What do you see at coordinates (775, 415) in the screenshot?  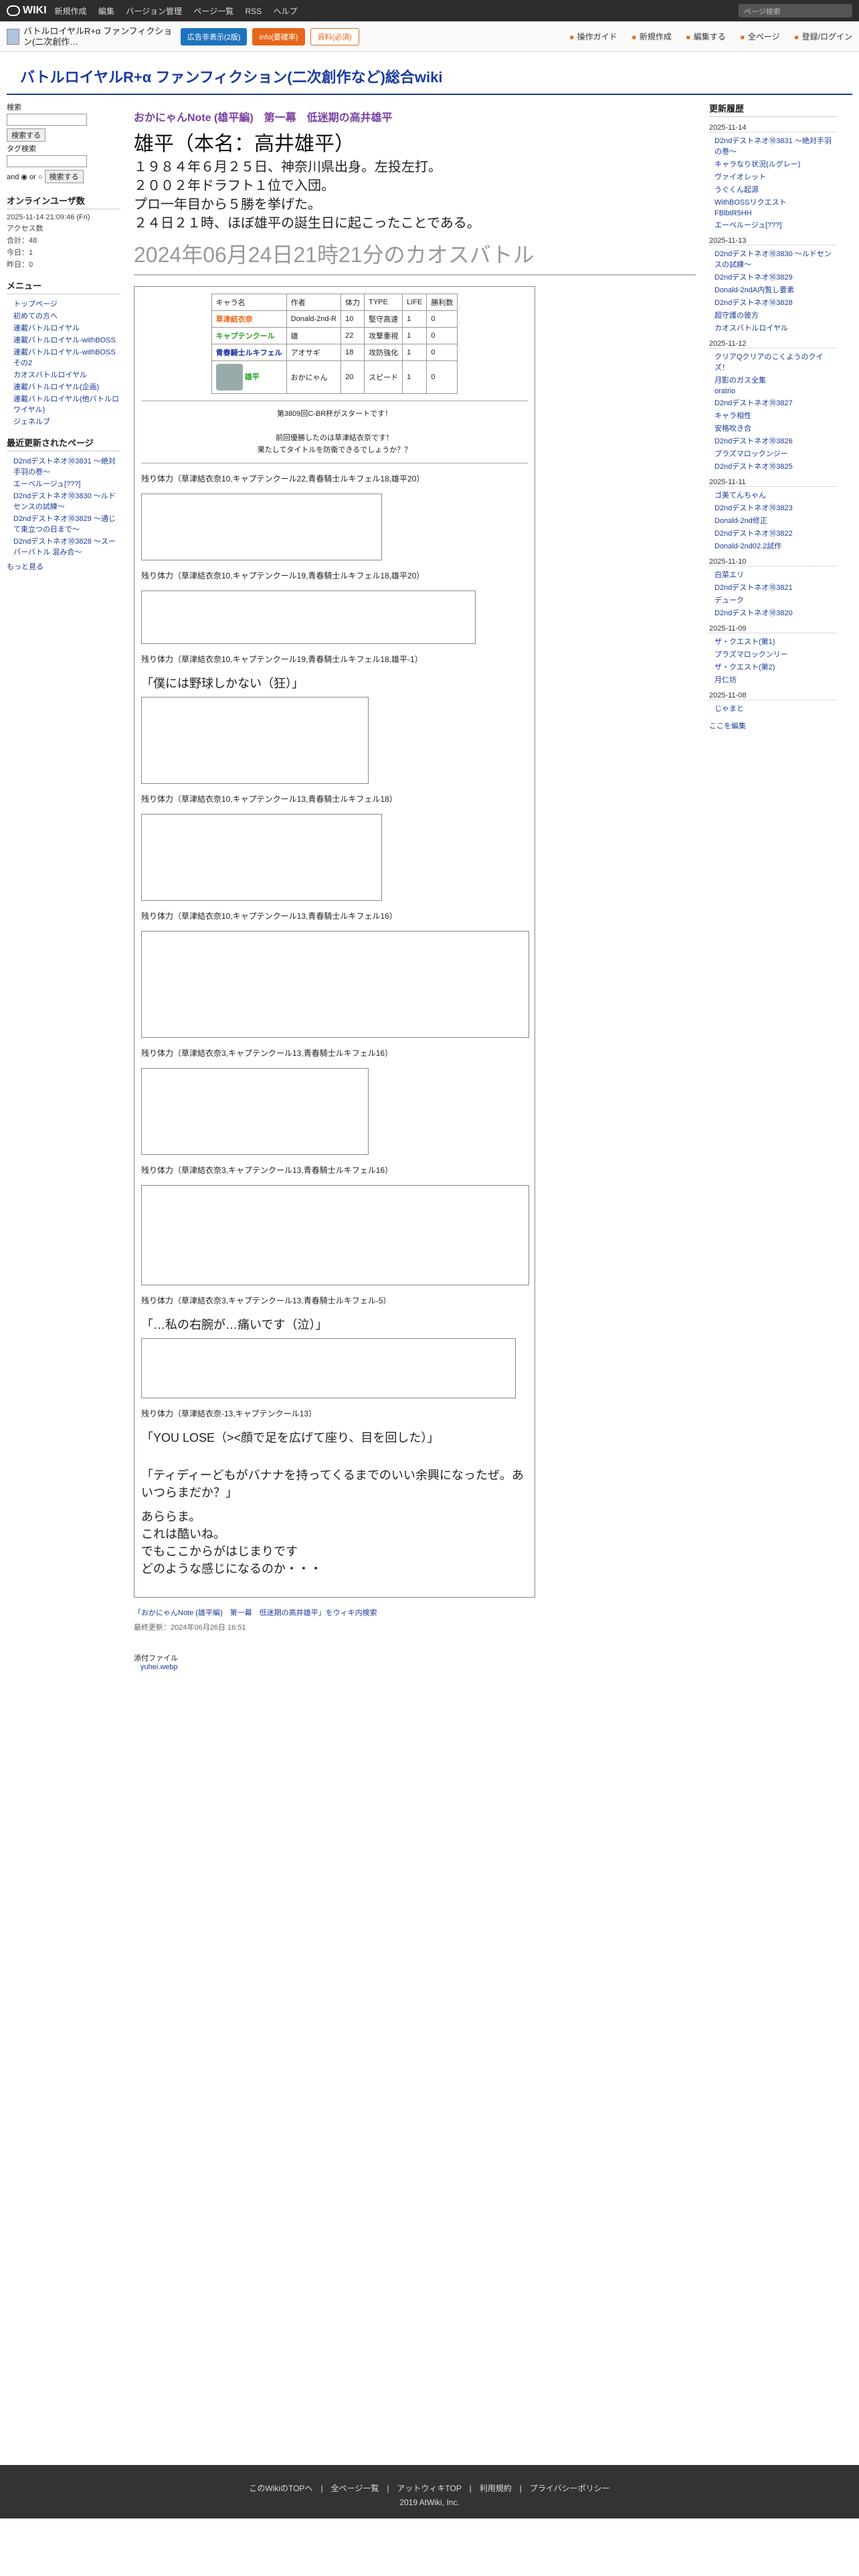 I see `history-item: キャラ相性` at bounding box center [775, 415].